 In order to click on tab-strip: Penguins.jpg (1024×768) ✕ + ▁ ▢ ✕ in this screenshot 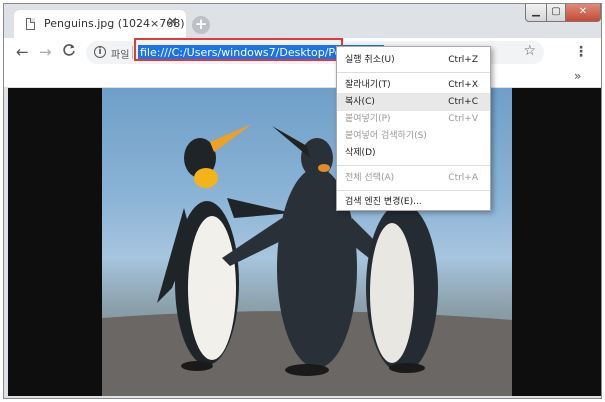, I will do `click(302, 21)`.